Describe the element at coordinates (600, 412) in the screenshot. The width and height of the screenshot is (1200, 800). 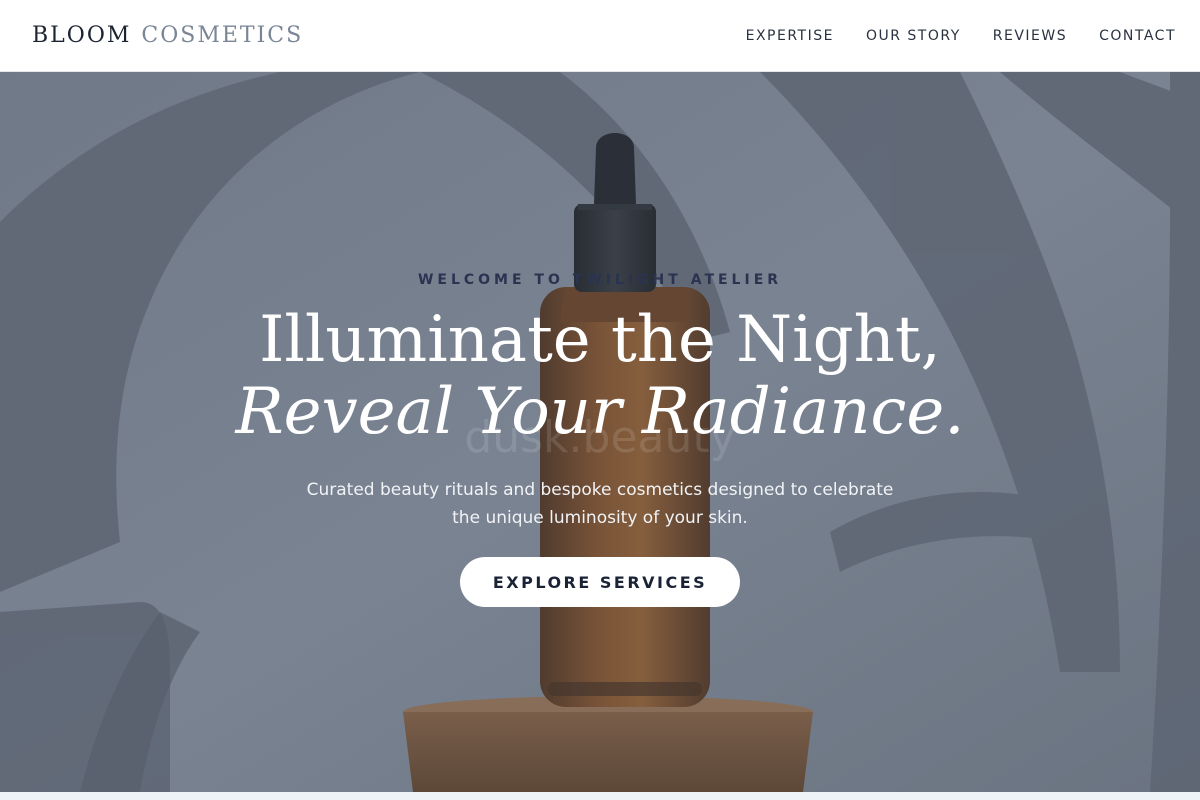
I see `headline-line-2: Reveal Your Radiance.` at that location.